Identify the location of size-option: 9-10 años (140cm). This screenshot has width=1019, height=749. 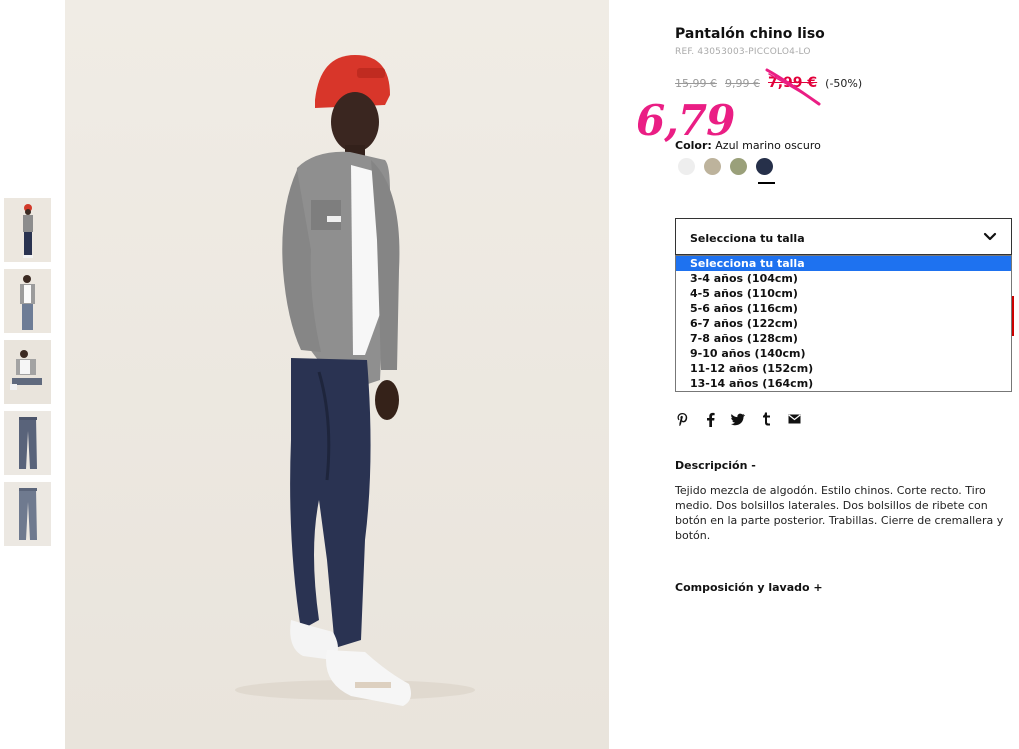
(843, 353).